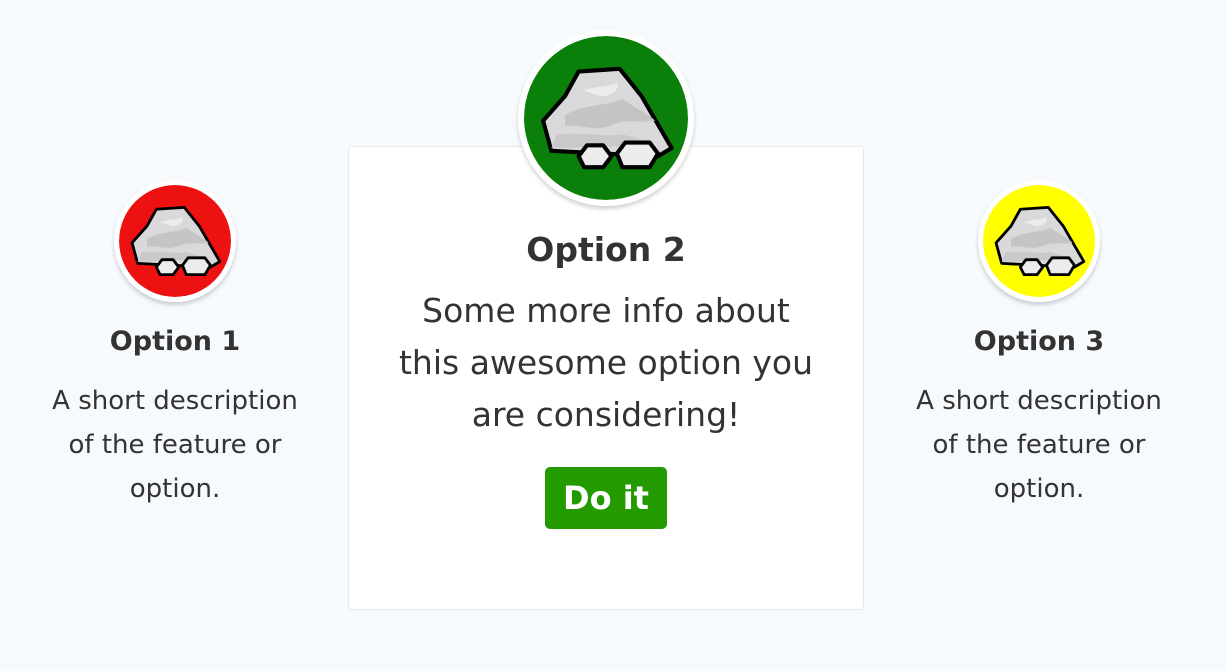  I want to click on option-1-title: Option 1, so click(175, 341).